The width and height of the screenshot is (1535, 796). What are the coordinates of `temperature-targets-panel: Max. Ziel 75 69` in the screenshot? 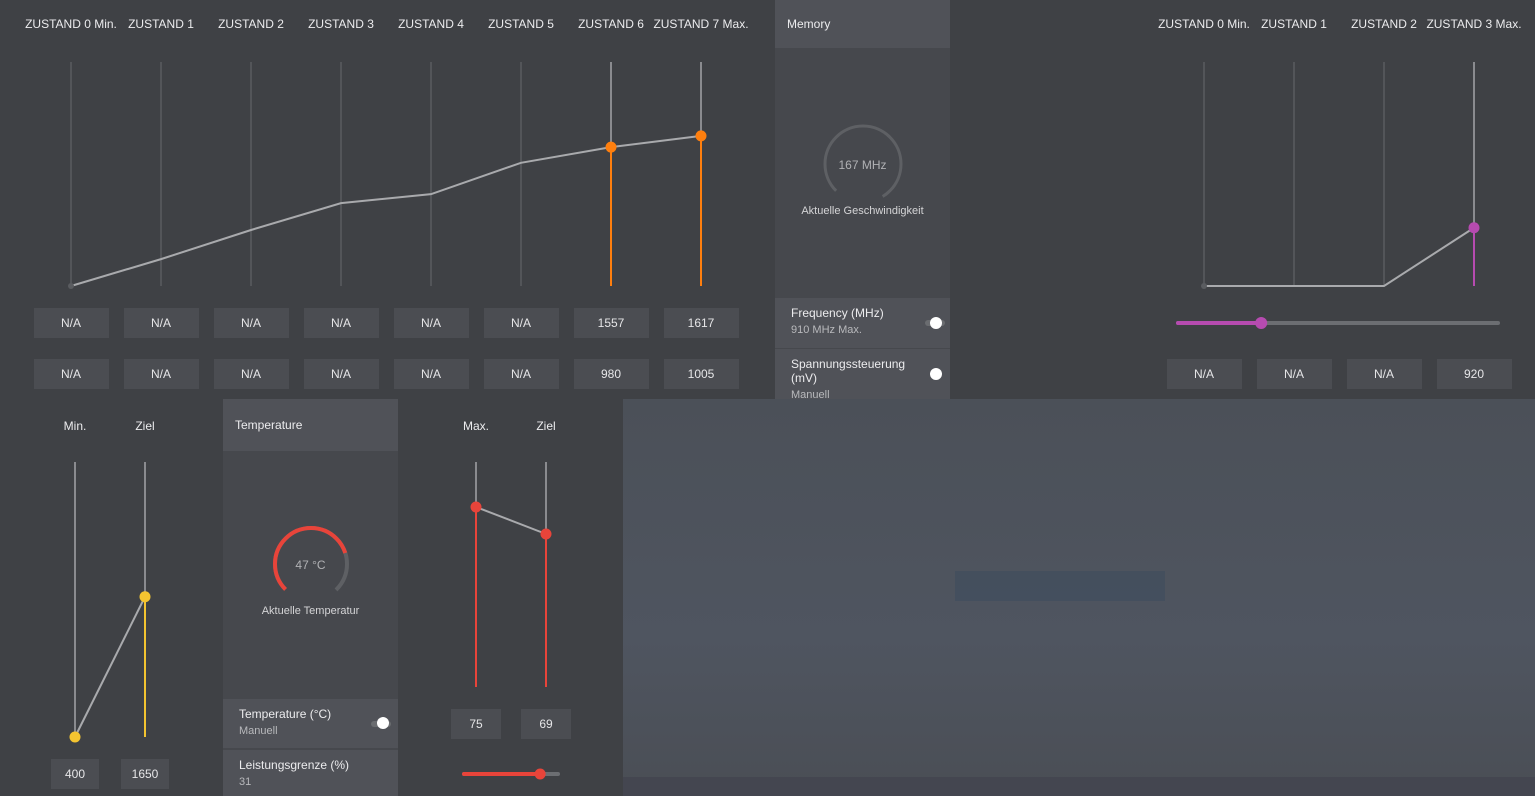 It's located at (510, 597).